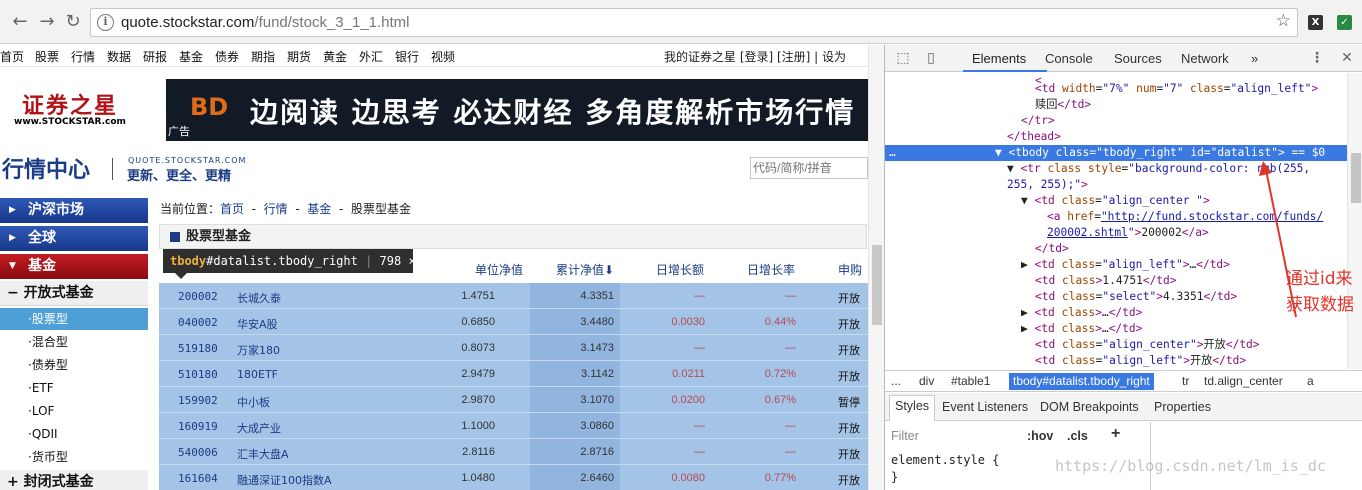 Image resolution: width=1362 pixels, height=490 pixels. I want to click on cell-unit: 2.9479, so click(478, 374).